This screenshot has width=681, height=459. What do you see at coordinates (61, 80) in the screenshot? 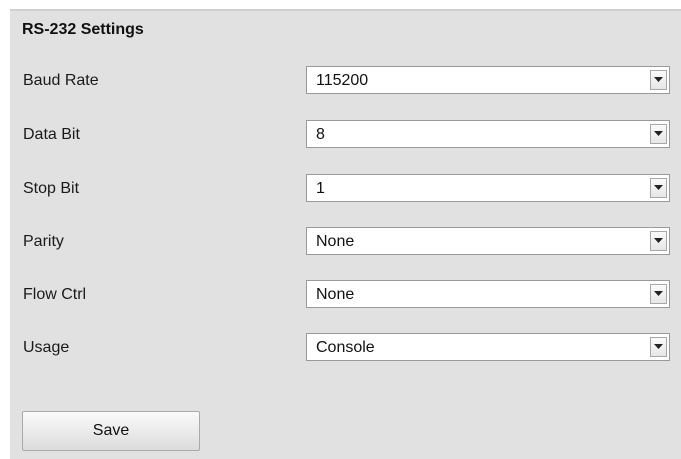
I see `baud-rate-label: Baud Rate` at bounding box center [61, 80].